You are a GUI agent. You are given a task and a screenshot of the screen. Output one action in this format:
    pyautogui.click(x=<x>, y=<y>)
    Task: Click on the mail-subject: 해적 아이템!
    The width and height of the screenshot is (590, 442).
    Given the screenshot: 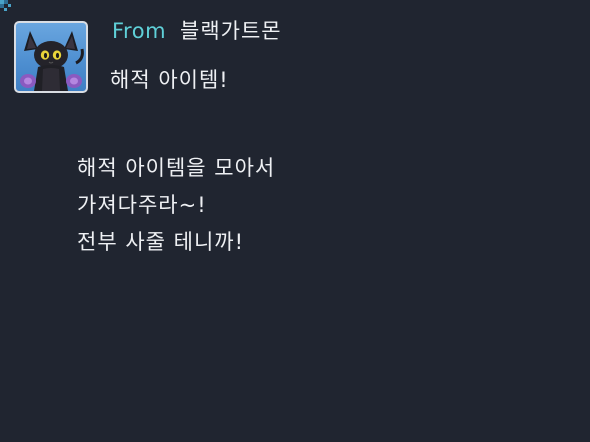 What is the action you would take?
    pyautogui.click(x=169, y=80)
    